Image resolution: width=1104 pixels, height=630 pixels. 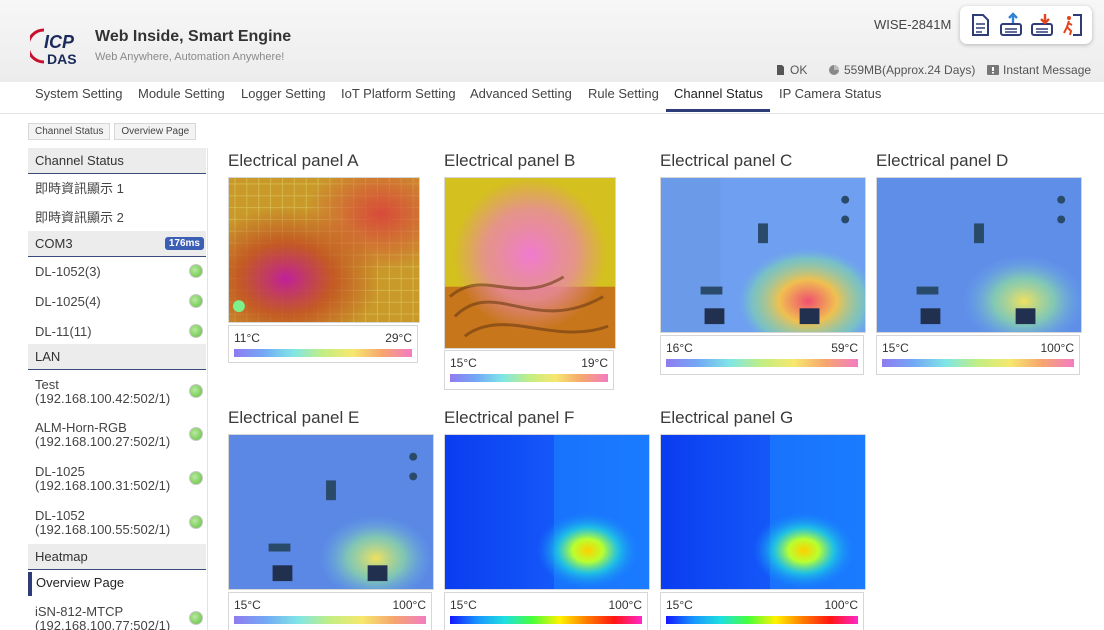 I want to click on min-temperature: 16°C, so click(x=679, y=348).